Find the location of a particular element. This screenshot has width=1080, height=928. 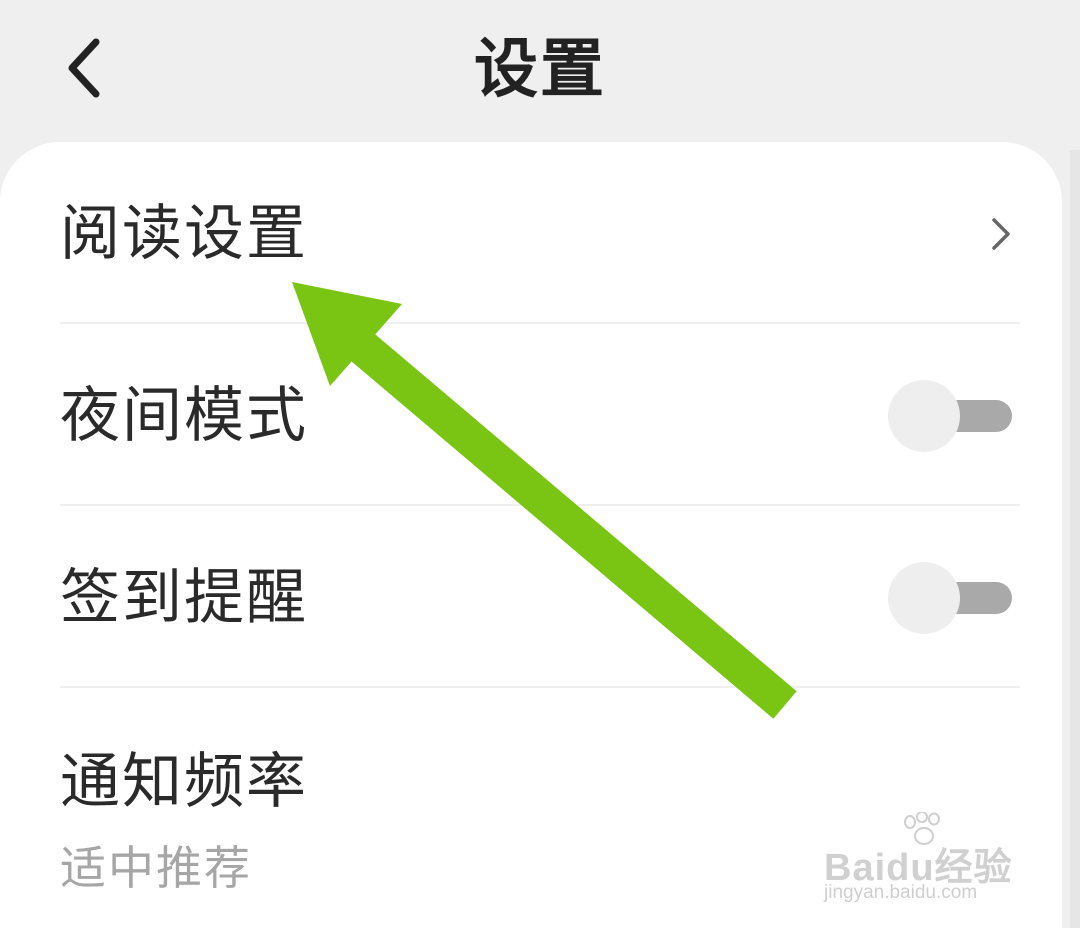

setting-label-reading: 阅读设置 is located at coordinates (184, 234).